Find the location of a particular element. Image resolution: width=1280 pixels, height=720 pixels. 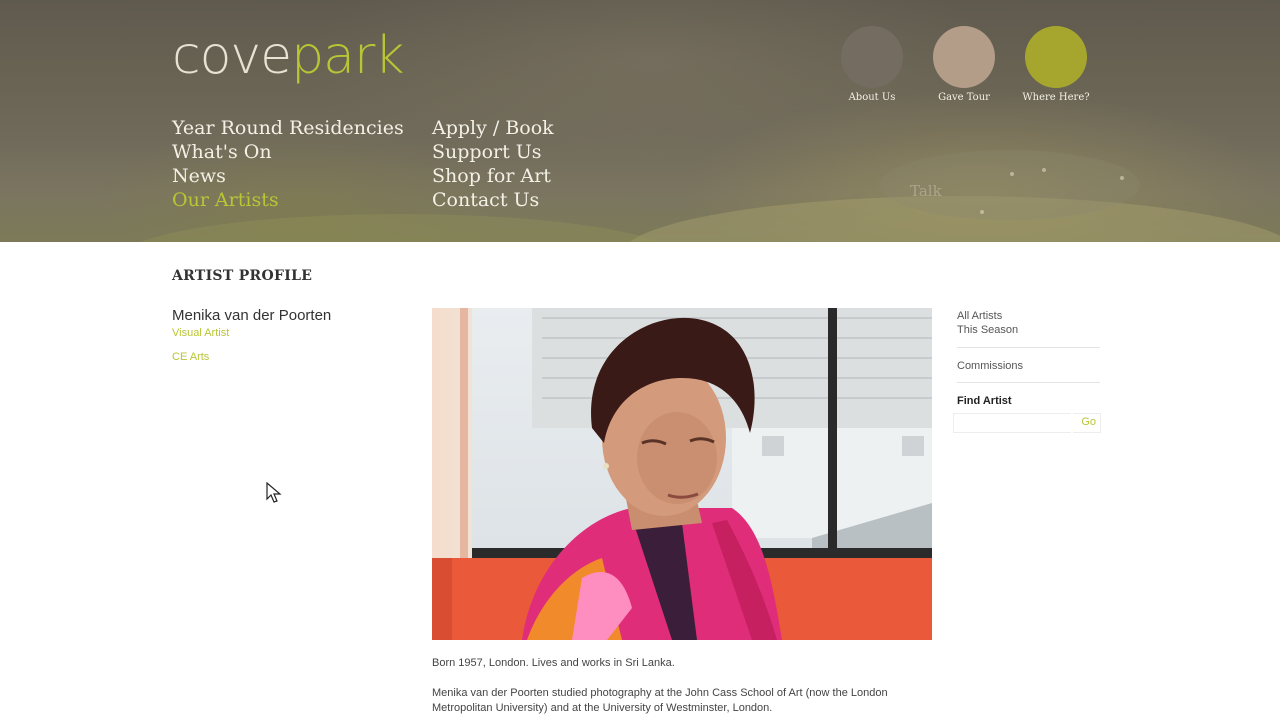

nav-shop-for-art: Shop for Art is located at coordinates (493, 176).